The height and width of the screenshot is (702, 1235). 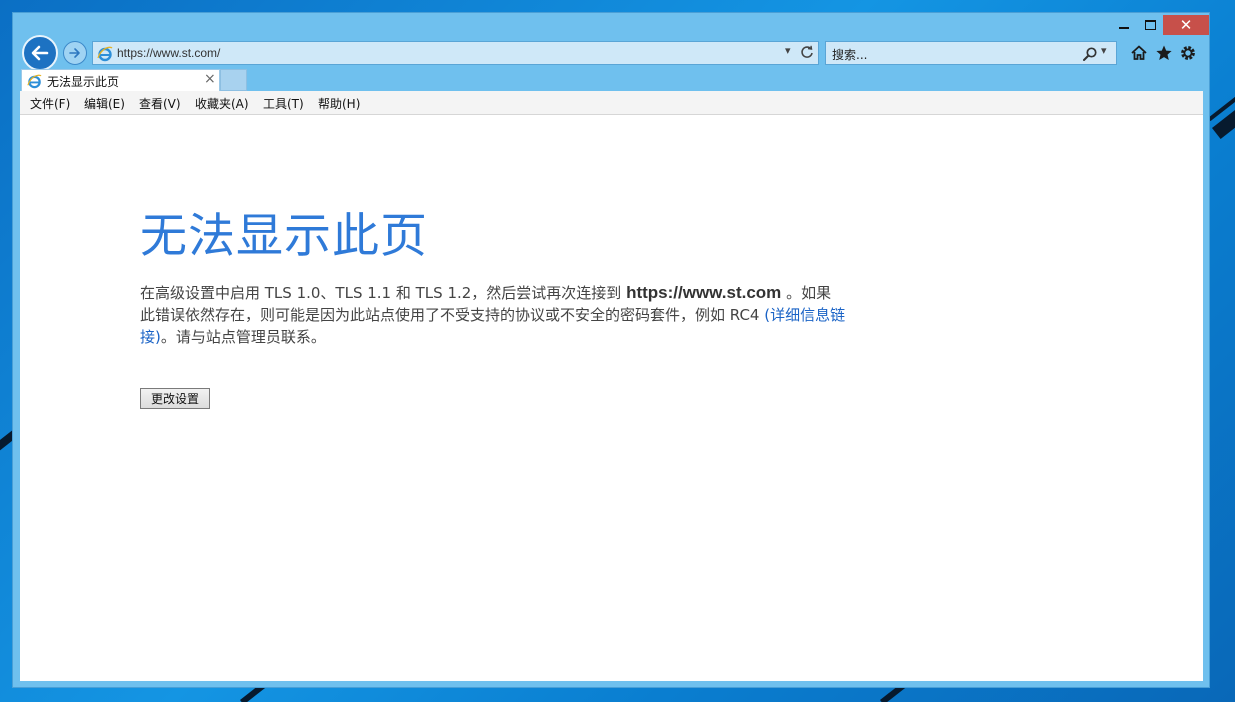 What do you see at coordinates (1104, 50) in the screenshot?
I see `search-dropdown-icon: ▾` at bounding box center [1104, 50].